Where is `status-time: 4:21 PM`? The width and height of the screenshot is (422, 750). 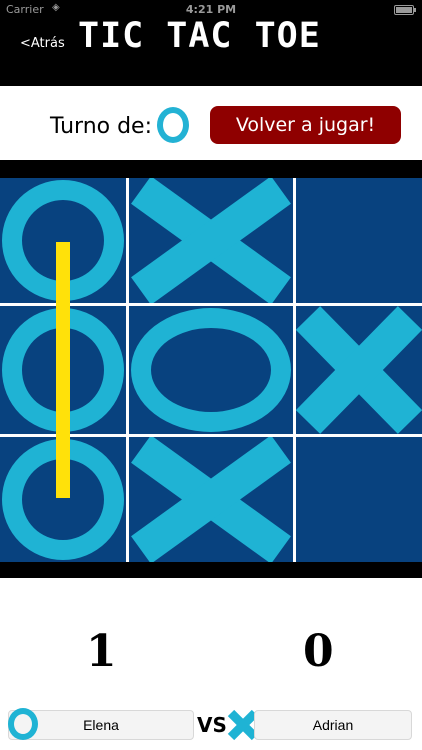 status-time: 4:21 PM is located at coordinates (211, 9).